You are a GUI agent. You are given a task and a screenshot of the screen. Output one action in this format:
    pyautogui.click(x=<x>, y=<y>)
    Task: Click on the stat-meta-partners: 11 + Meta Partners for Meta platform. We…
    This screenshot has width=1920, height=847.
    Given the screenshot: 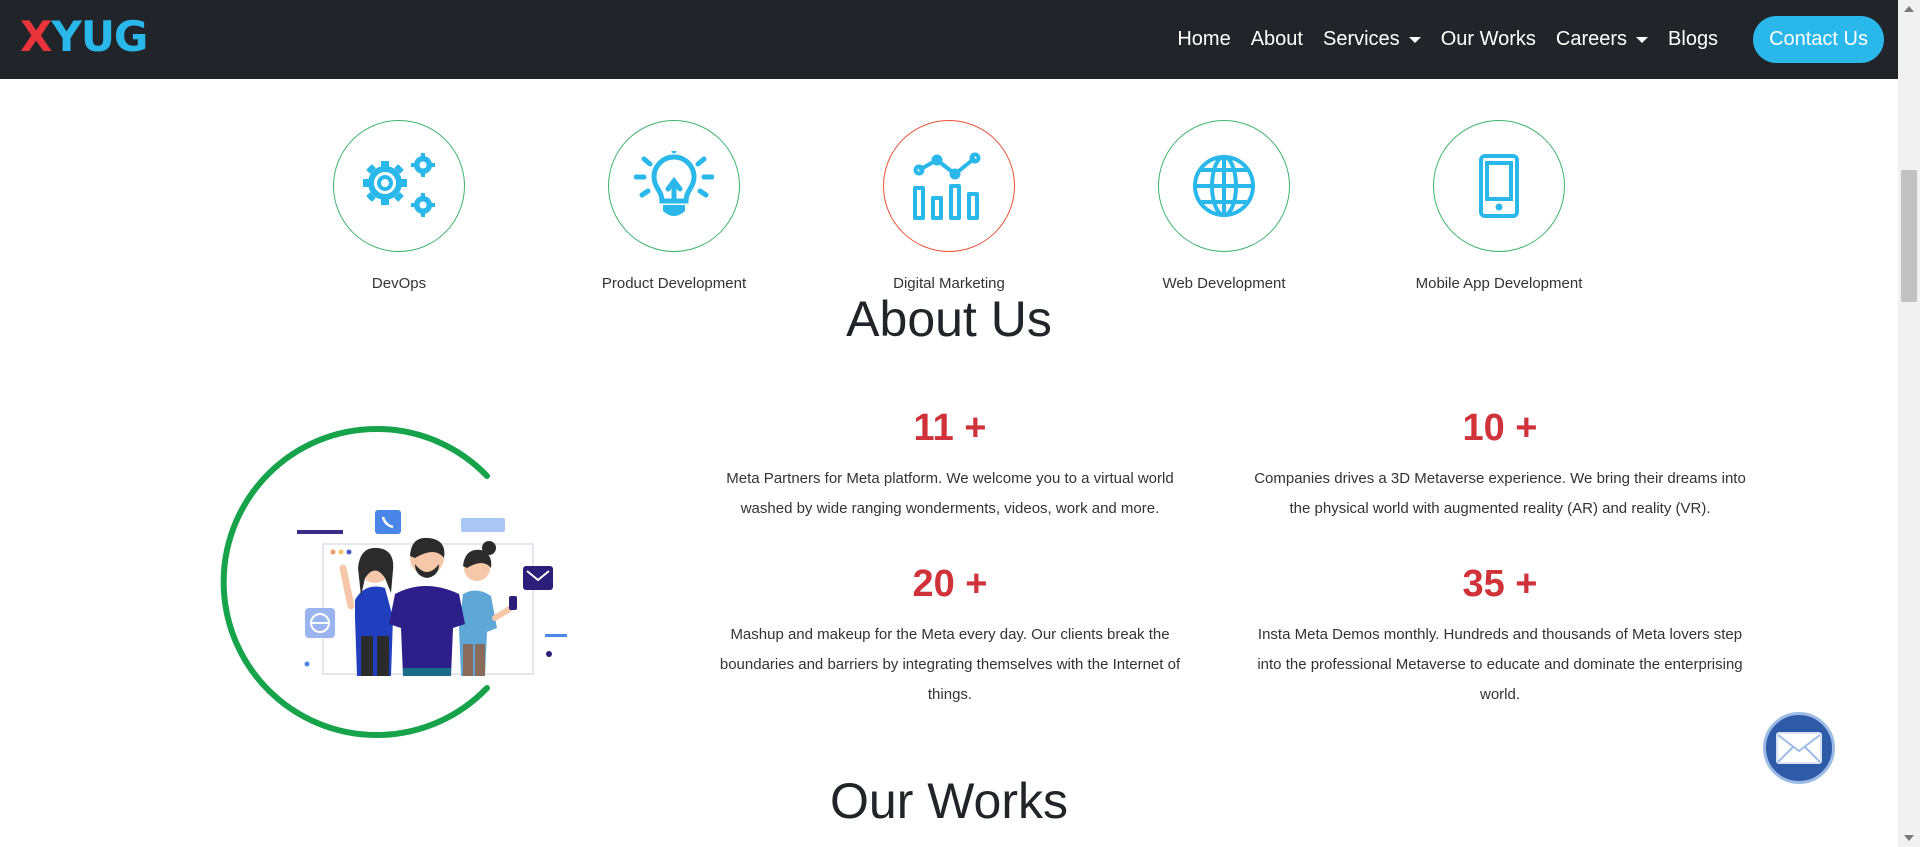 What is the action you would take?
    pyautogui.click(x=950, y=465)
    